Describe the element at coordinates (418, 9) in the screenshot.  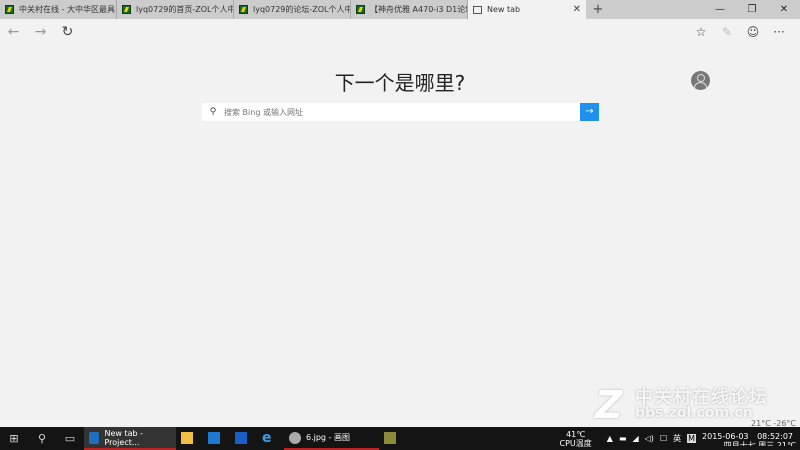
I see `tab-title: 【神舟优雅 A470-i3 D1论坛】` at that location.